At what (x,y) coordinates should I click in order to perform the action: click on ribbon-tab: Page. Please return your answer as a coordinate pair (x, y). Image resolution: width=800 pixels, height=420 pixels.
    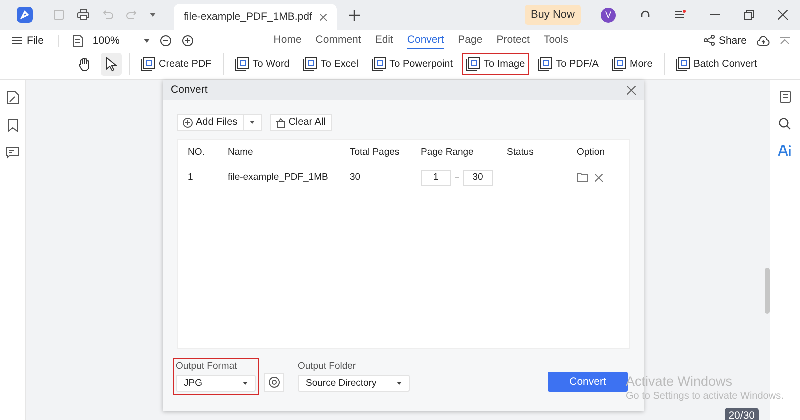
    Looking at the image, I should click on (470, 40).